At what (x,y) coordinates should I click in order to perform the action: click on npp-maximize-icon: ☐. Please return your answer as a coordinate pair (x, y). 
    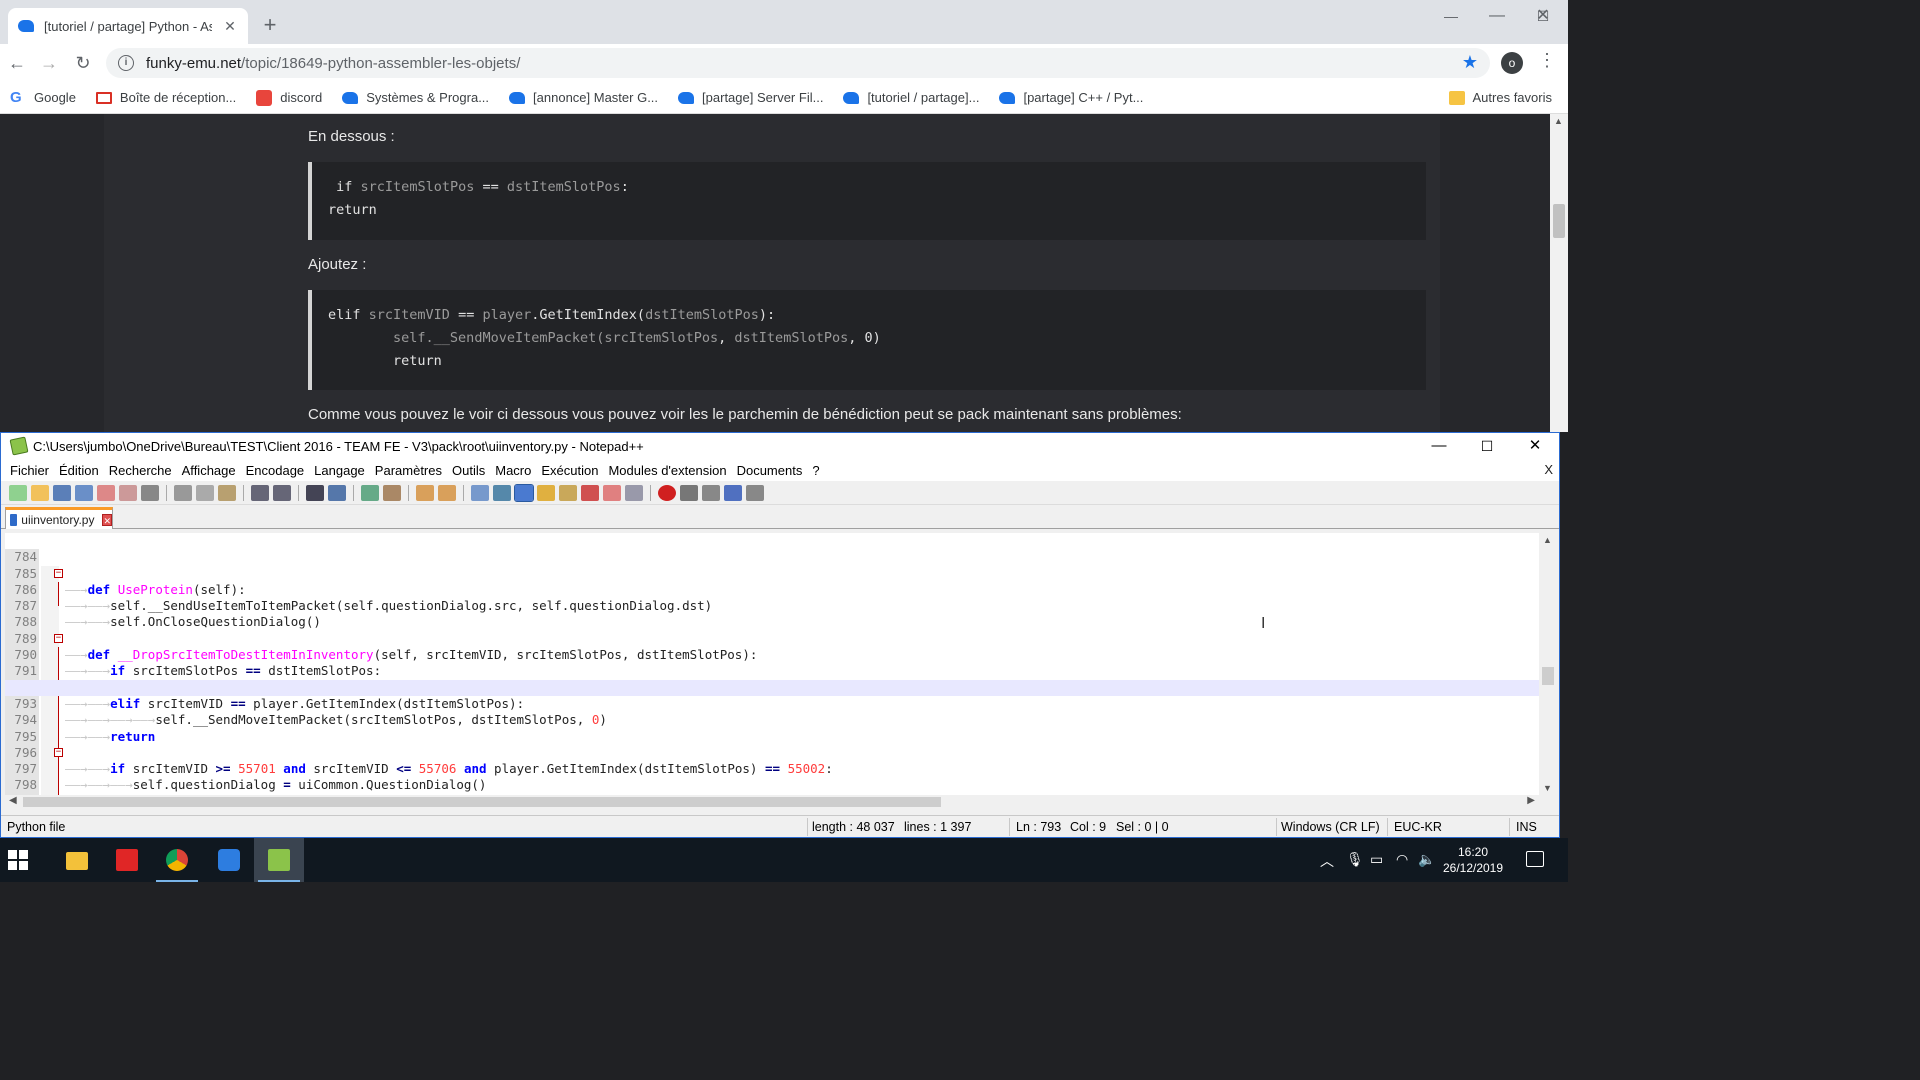
    Looking at the image, I should click on (1487, 446).